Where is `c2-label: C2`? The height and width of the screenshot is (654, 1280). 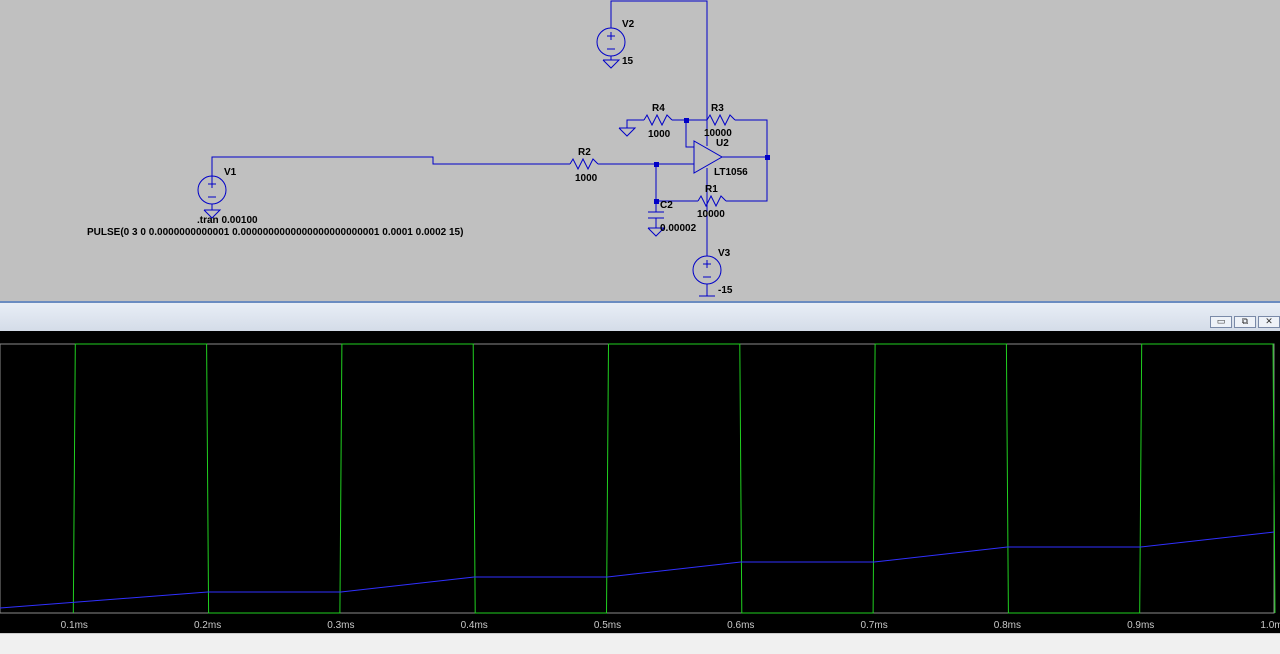
c2-label: C2 is located at coordinates (666, 205).